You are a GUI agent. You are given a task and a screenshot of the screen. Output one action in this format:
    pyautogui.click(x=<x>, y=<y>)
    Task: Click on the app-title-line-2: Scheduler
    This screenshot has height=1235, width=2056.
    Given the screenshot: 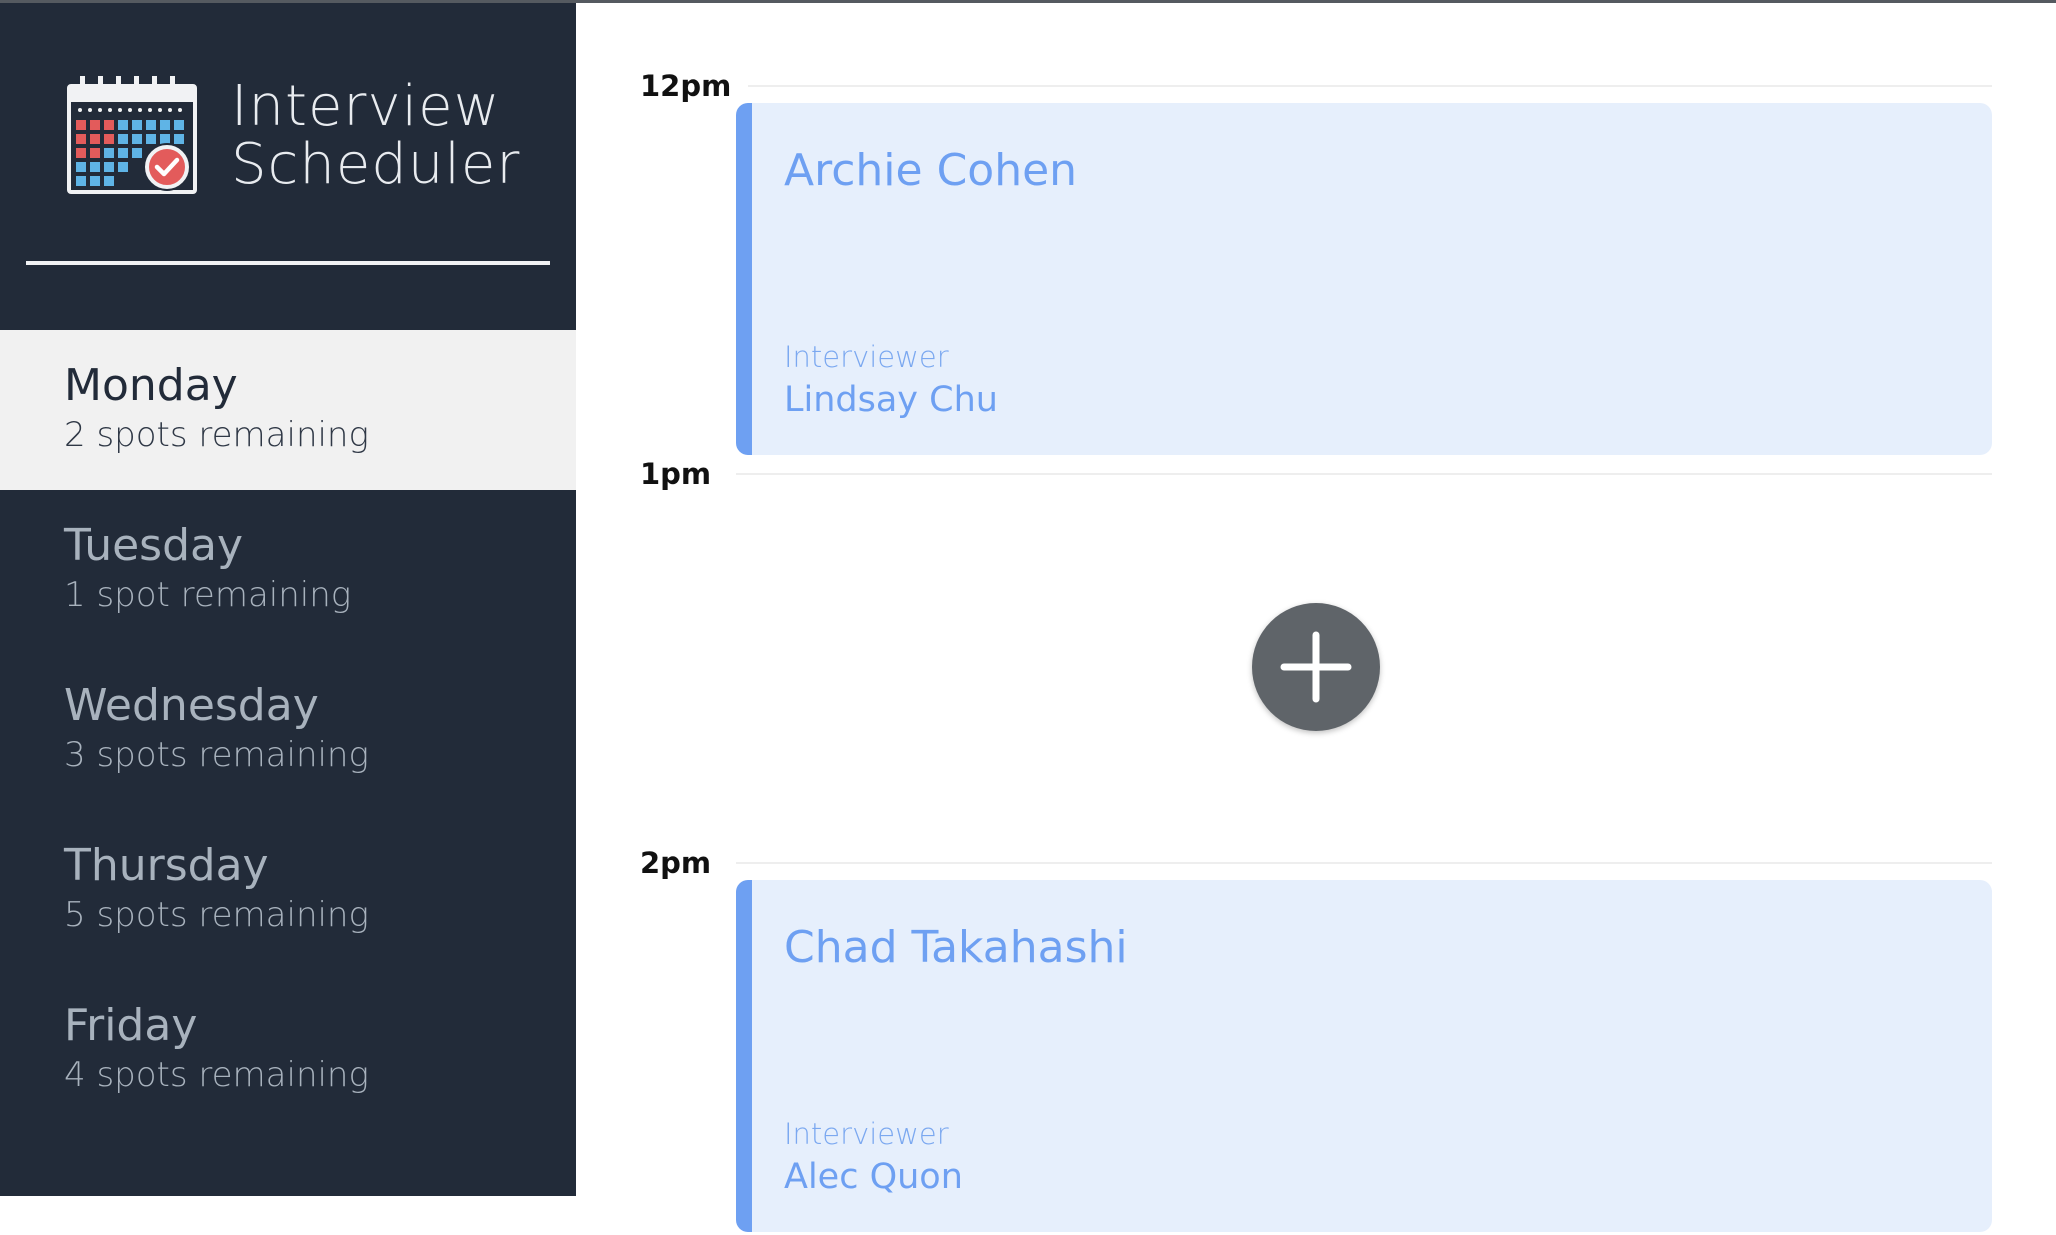 What is the action you would take?
    pyautogui.click(x=376, y=164)
    